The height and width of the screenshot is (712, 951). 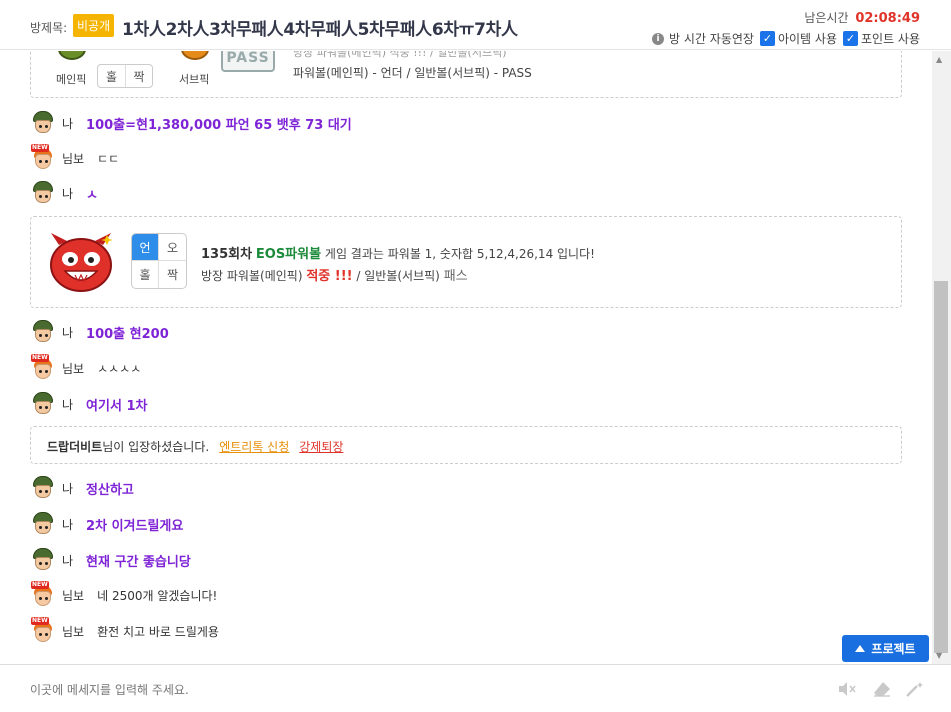 I want to click on message-text: 현재 구간 좋습니당, so click(x=138, y=562).